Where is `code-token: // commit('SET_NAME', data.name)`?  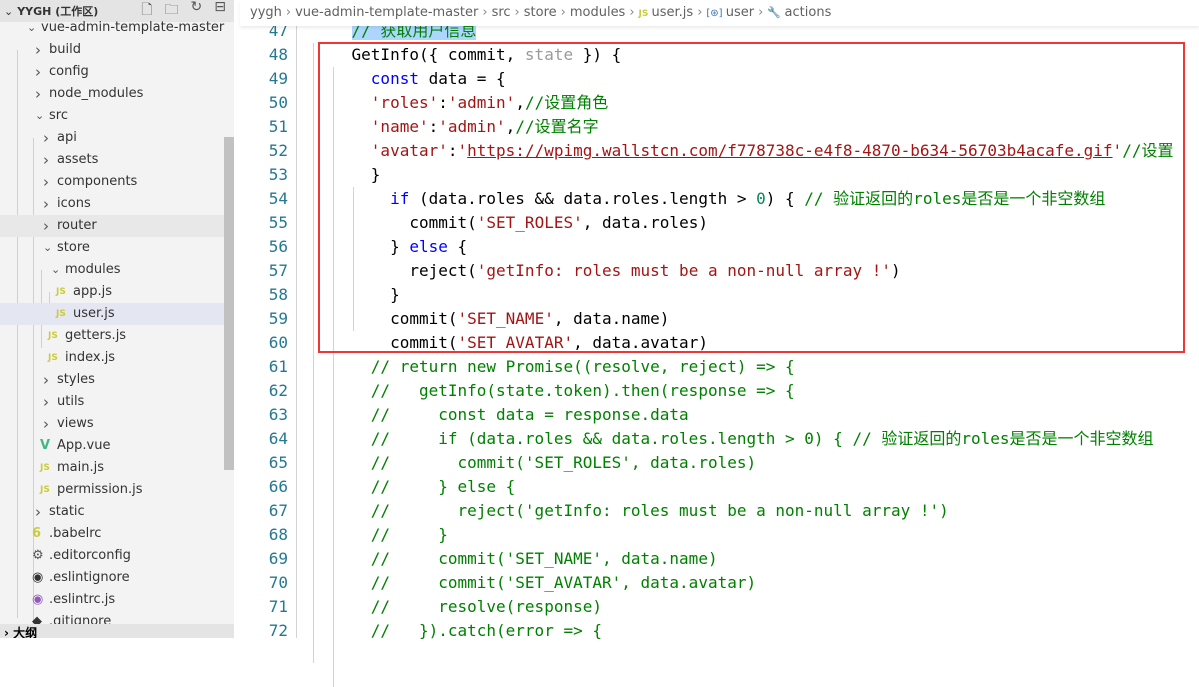
code-token: // commit('SET_NAME', data.name) is located at coordinates (544, 558).